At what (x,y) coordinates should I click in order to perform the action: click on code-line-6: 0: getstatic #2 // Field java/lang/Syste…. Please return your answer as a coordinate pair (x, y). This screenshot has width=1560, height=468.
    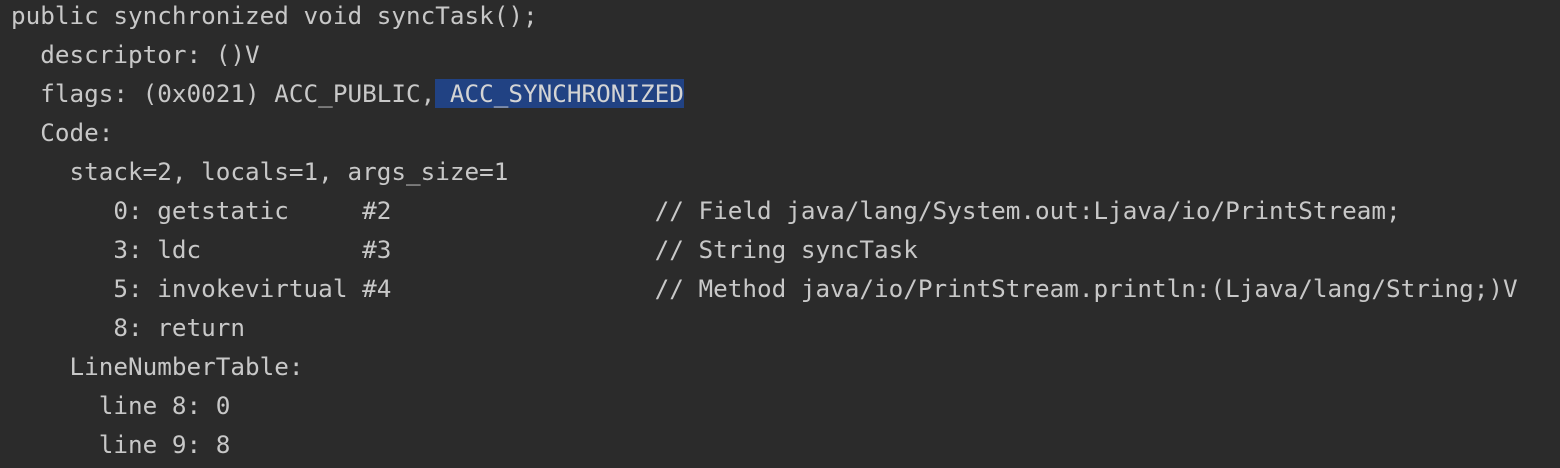
    Looking at the image, I should click on (706, 210).